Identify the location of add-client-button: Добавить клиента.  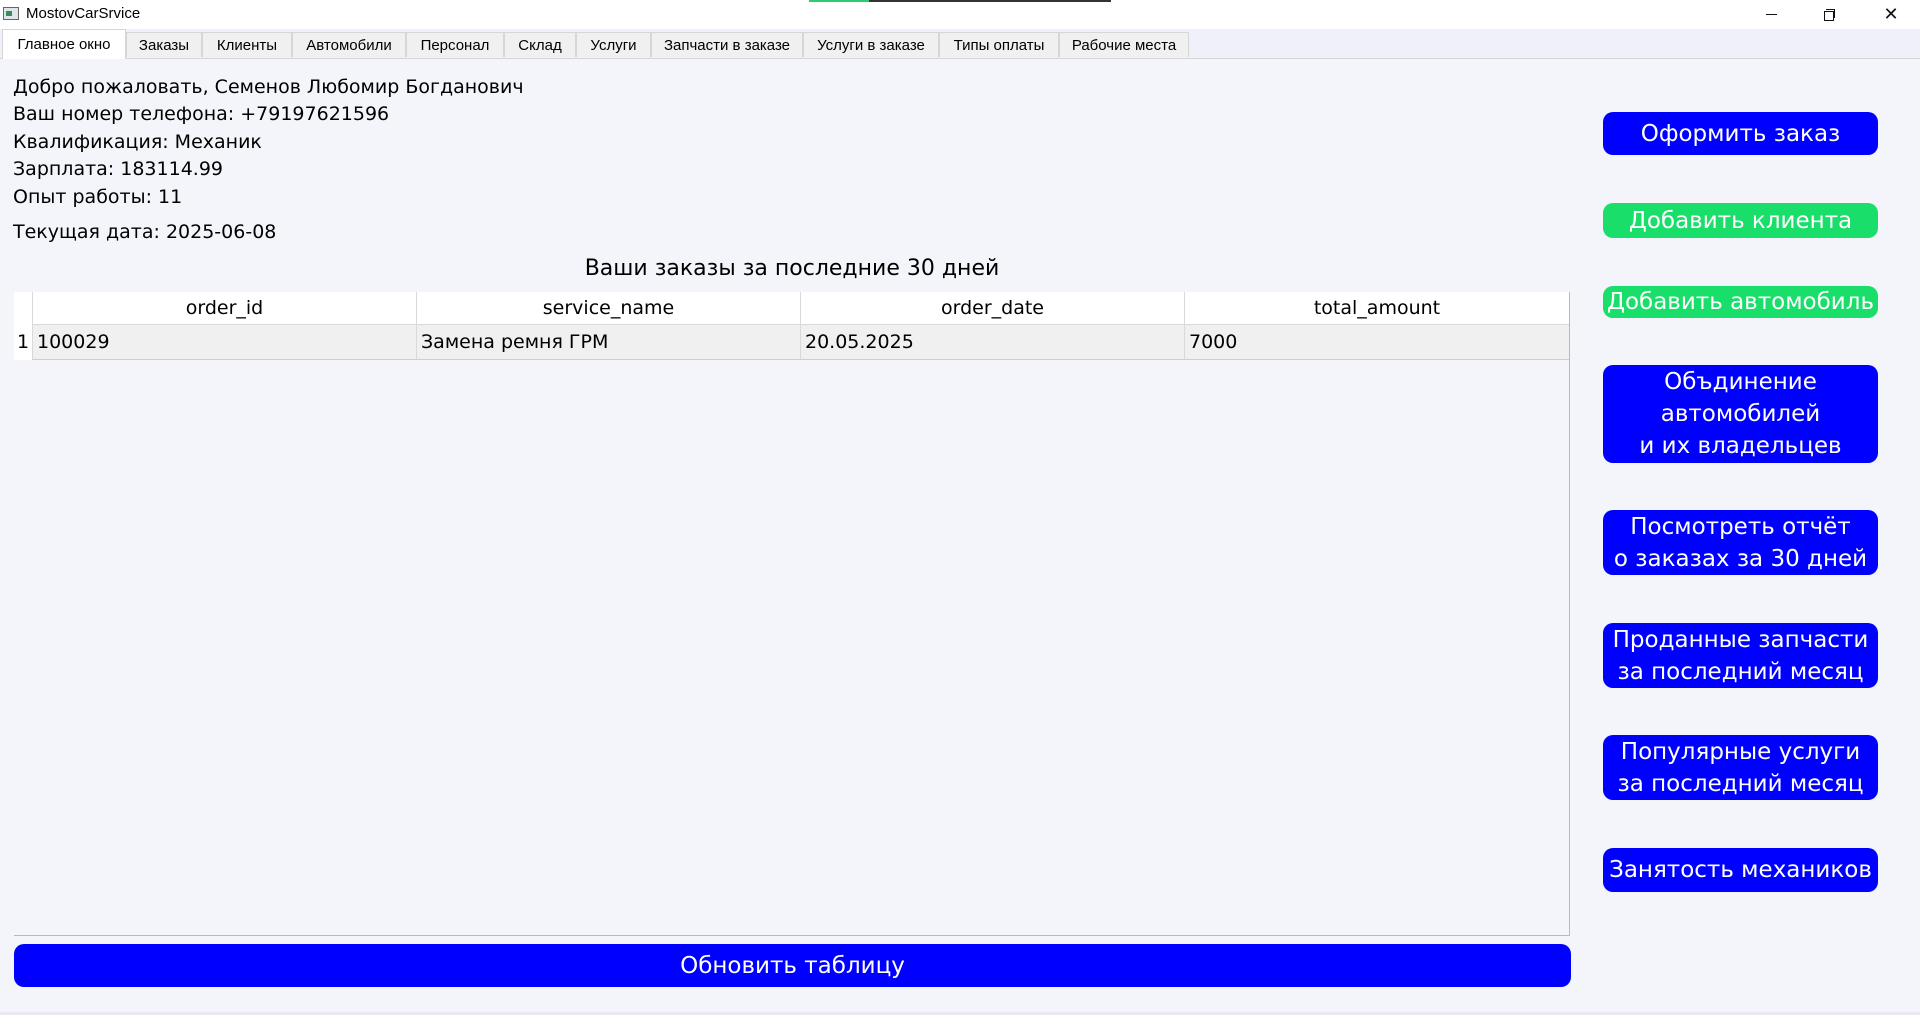
(1740, 220).